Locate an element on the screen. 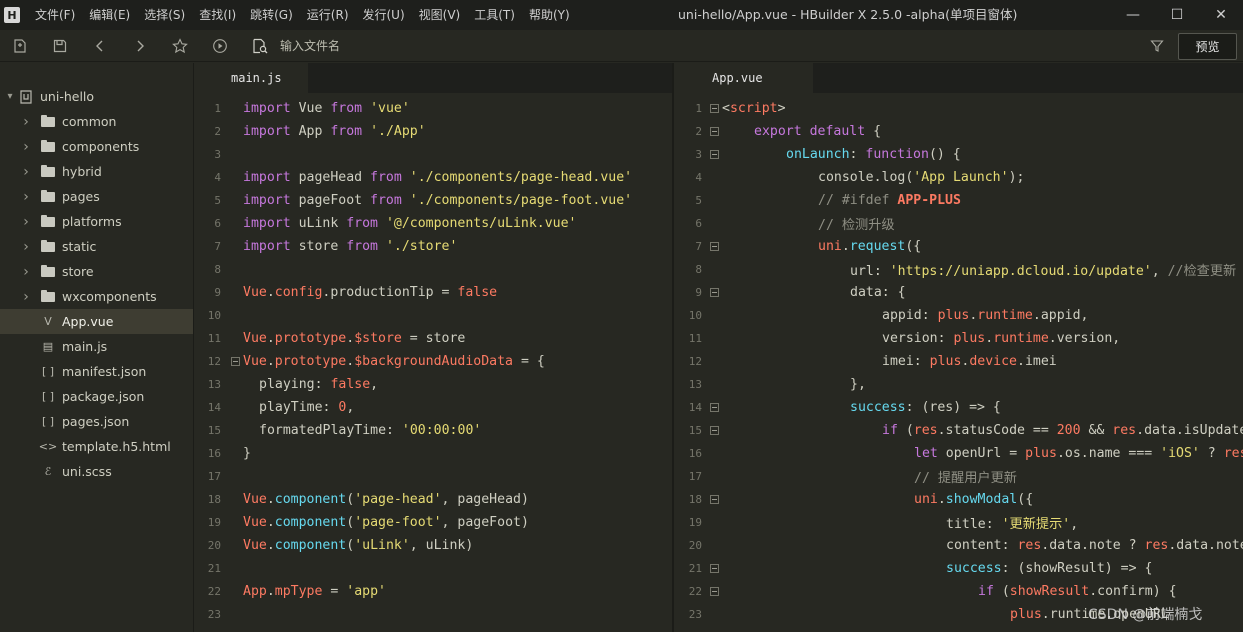  menu-item: 编辑(E) is located at coordinates (109, 15).